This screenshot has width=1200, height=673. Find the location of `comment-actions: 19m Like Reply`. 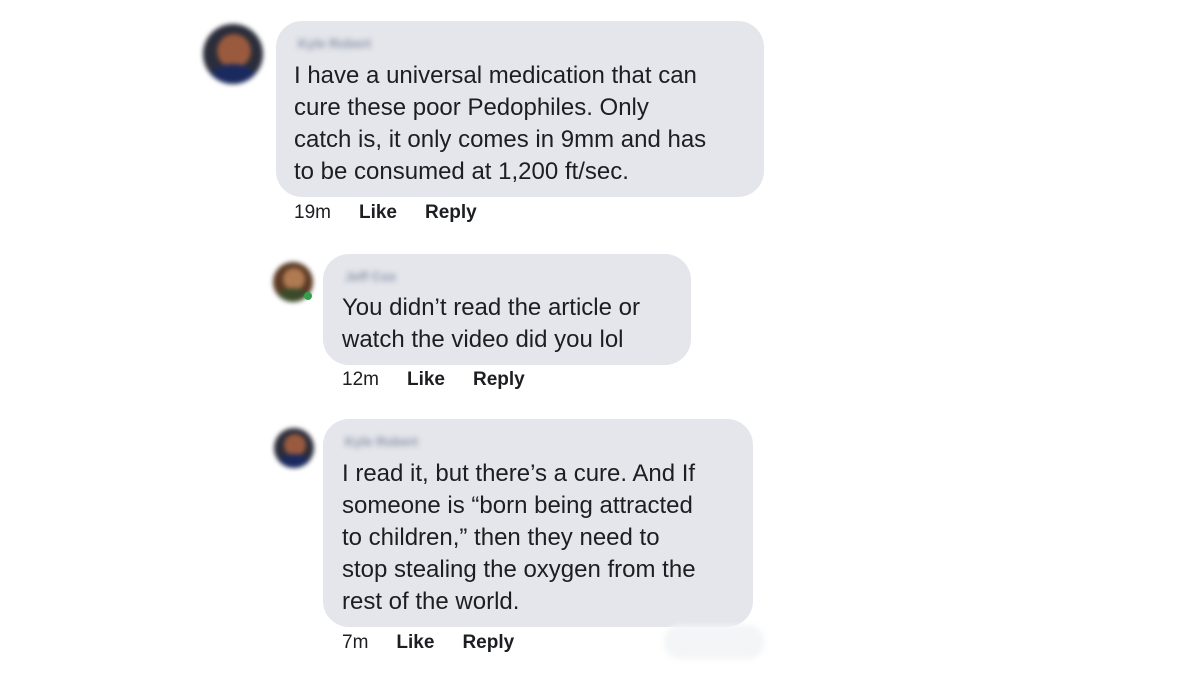

comment-actions: 19m Like Reply is located at coordinates (399, 213).